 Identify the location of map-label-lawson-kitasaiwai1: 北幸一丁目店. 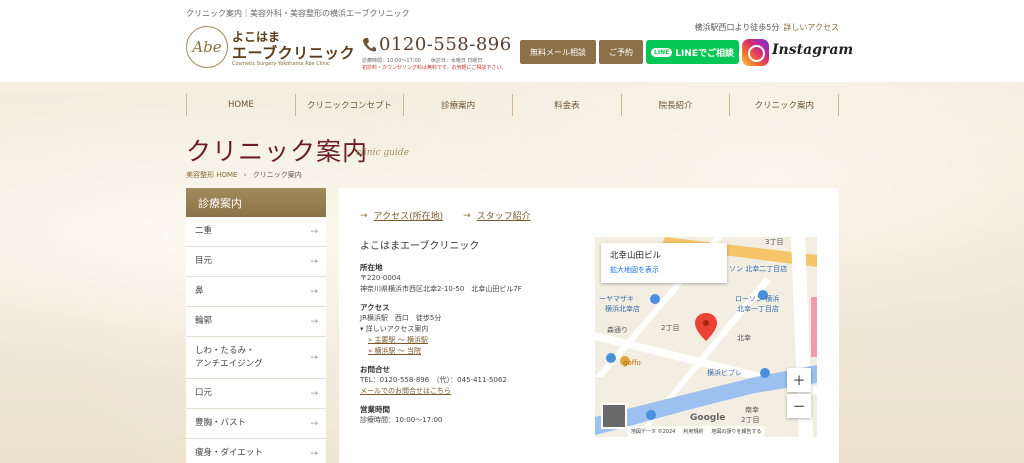
(758, 309).